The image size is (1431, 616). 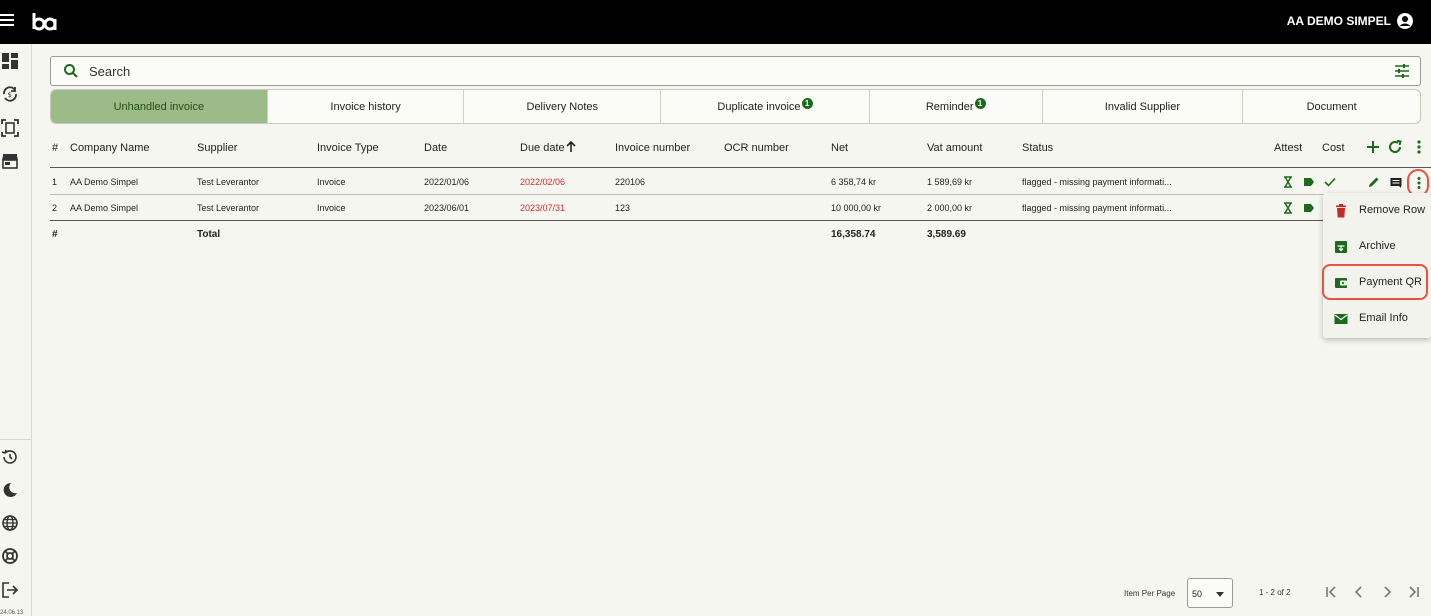 I want to click on col-status: Status, so click(x=1037, y=148).